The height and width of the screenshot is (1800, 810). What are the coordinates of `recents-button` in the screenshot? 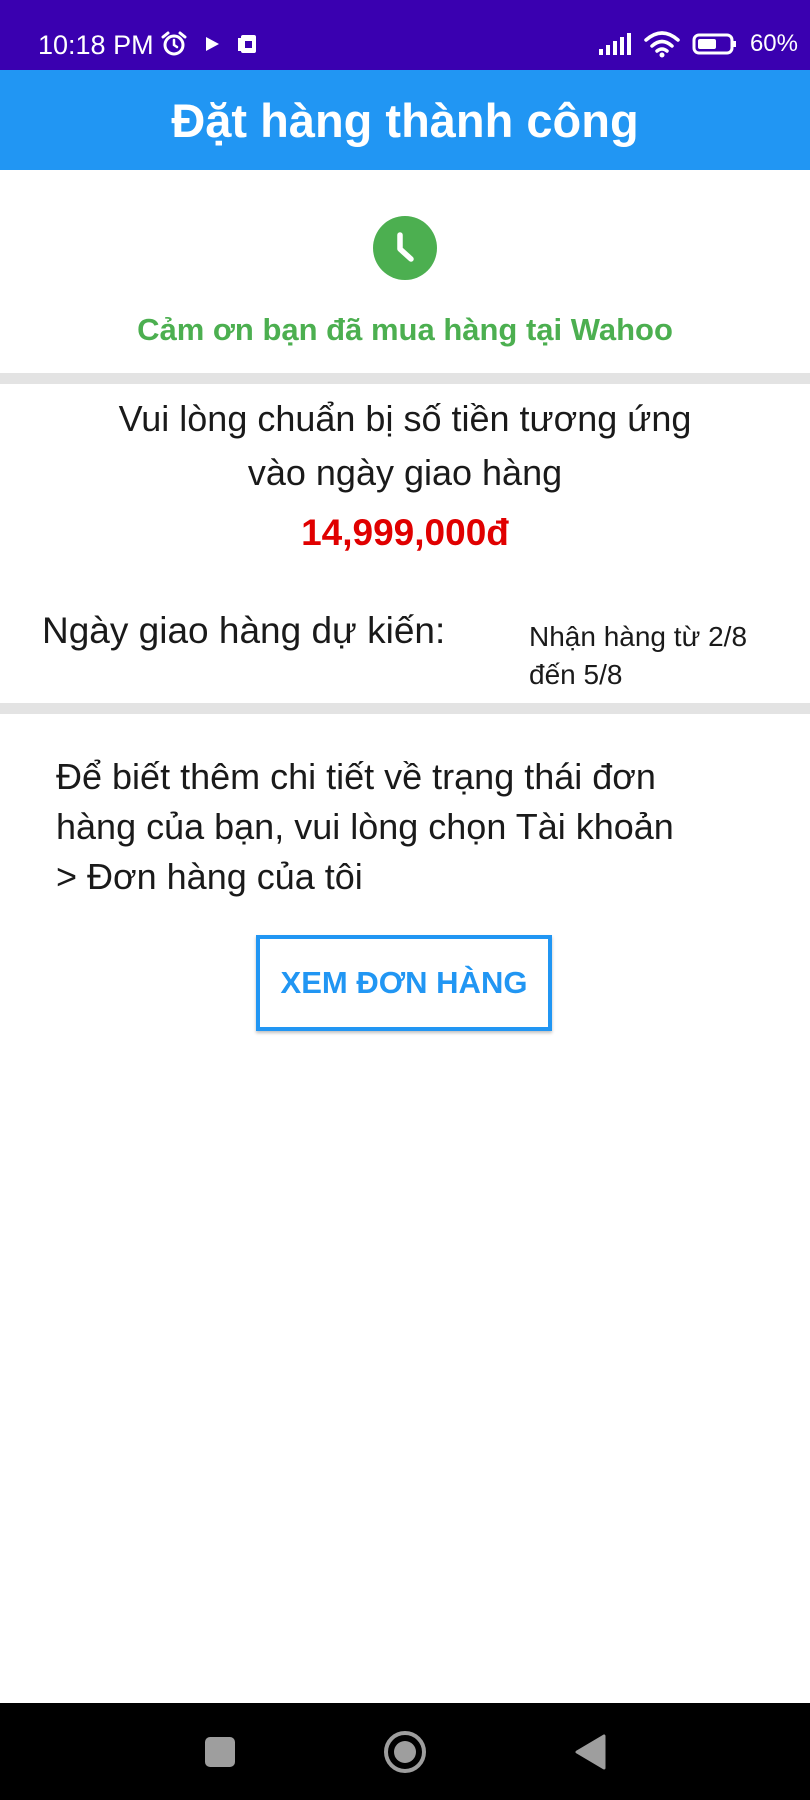 It's located at (220, 1751).